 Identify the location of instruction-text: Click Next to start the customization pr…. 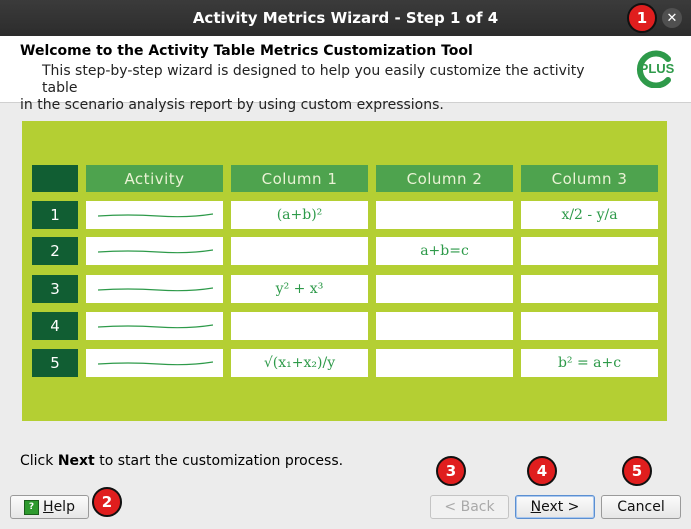
(182, 461).